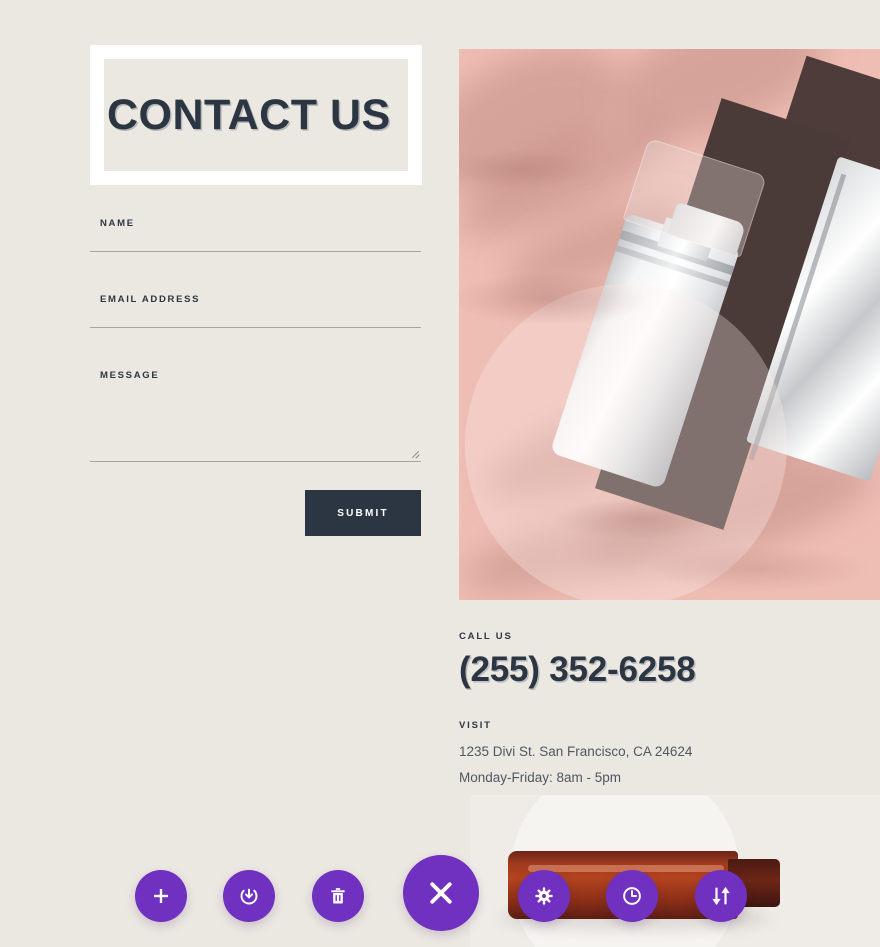  I want to click on call-us-label: CALL US, so click(486, 636).